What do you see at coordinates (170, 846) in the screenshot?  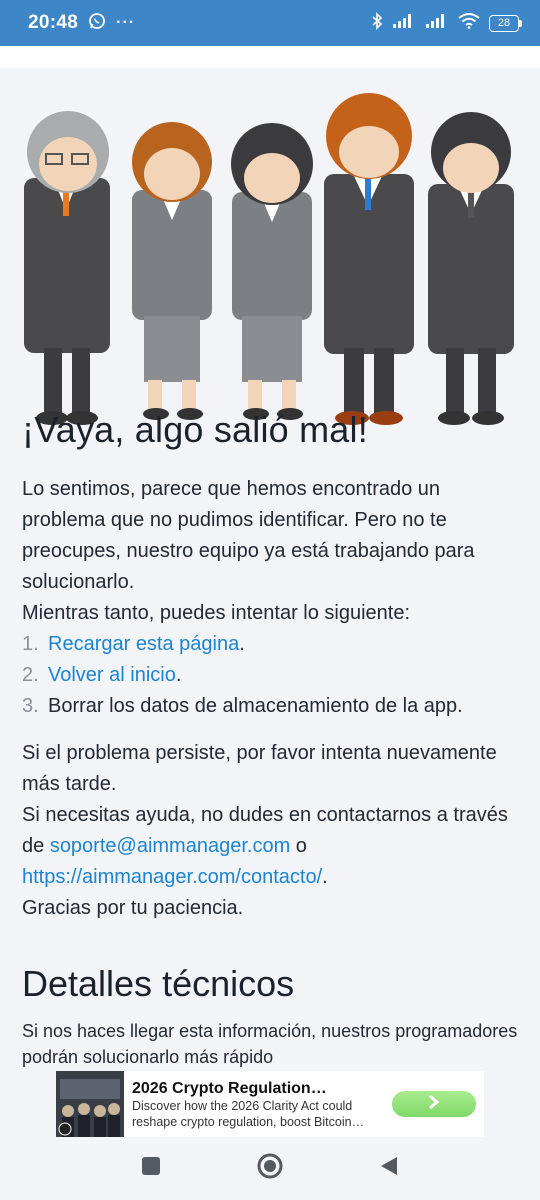 I see `support-email-link: soporte@aimmanager.com` at bounding box center [170, 846].